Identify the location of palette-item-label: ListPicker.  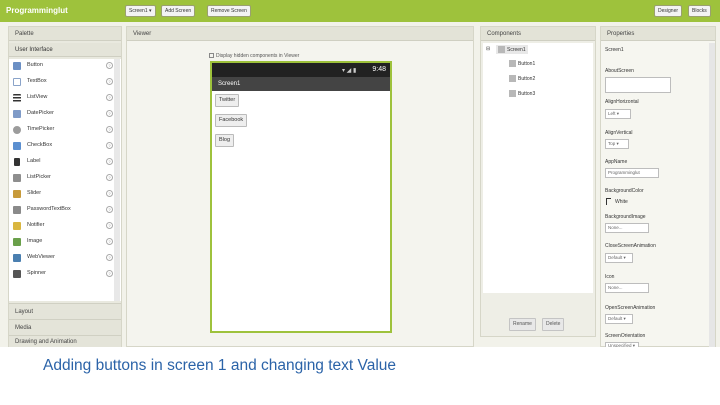
(39, 177).